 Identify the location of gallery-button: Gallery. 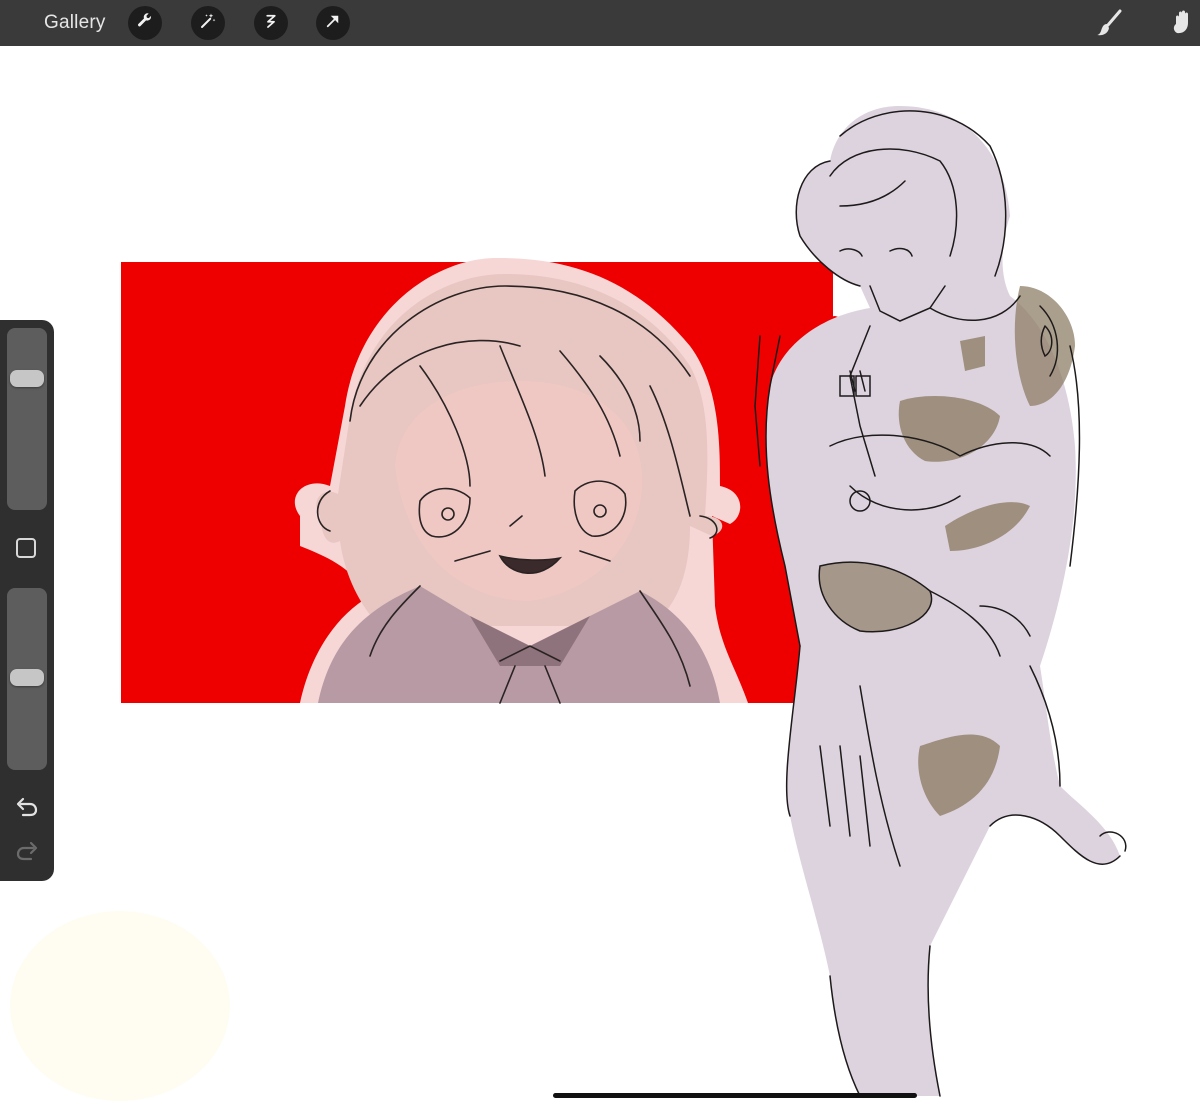
(75, 23).